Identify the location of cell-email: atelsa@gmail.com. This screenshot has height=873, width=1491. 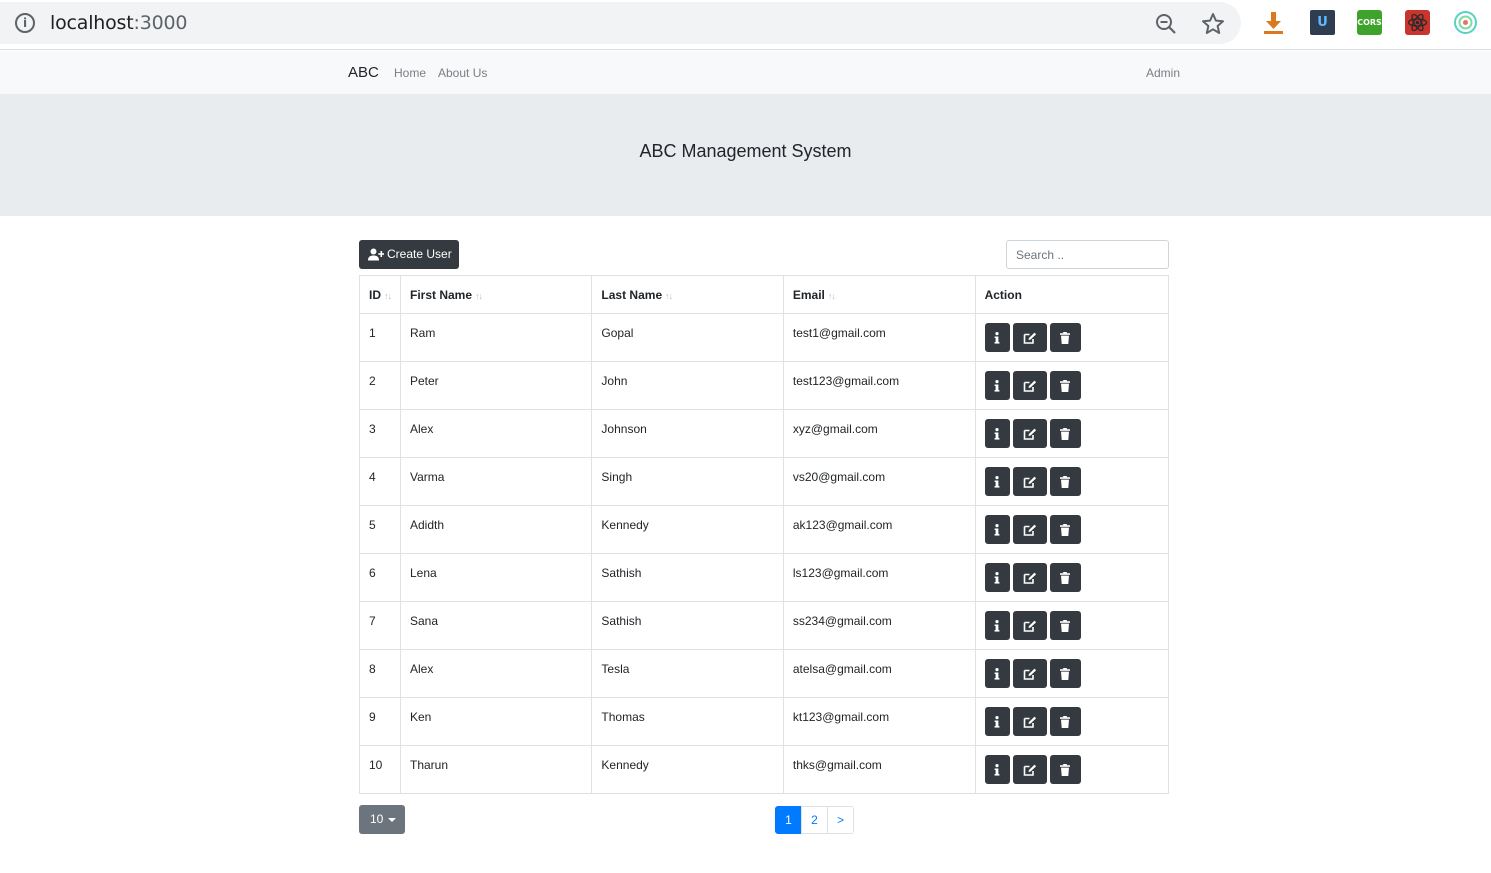
(879, 673).